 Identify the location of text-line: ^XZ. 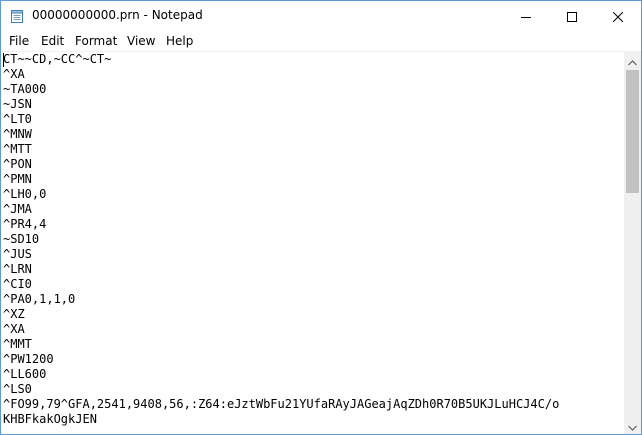
(14, 314).